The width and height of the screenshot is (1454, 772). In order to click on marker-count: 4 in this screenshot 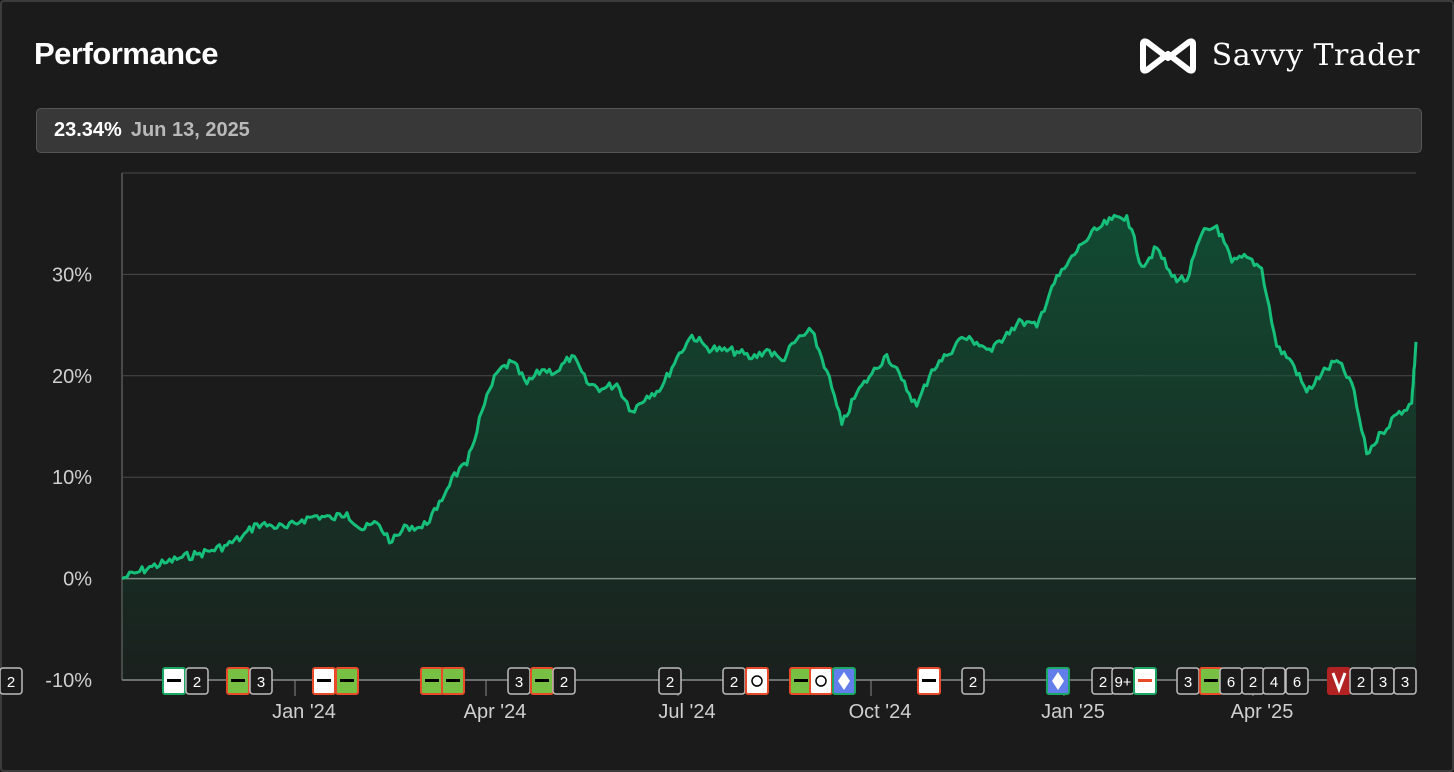, I will do `click(1274, 682)`.